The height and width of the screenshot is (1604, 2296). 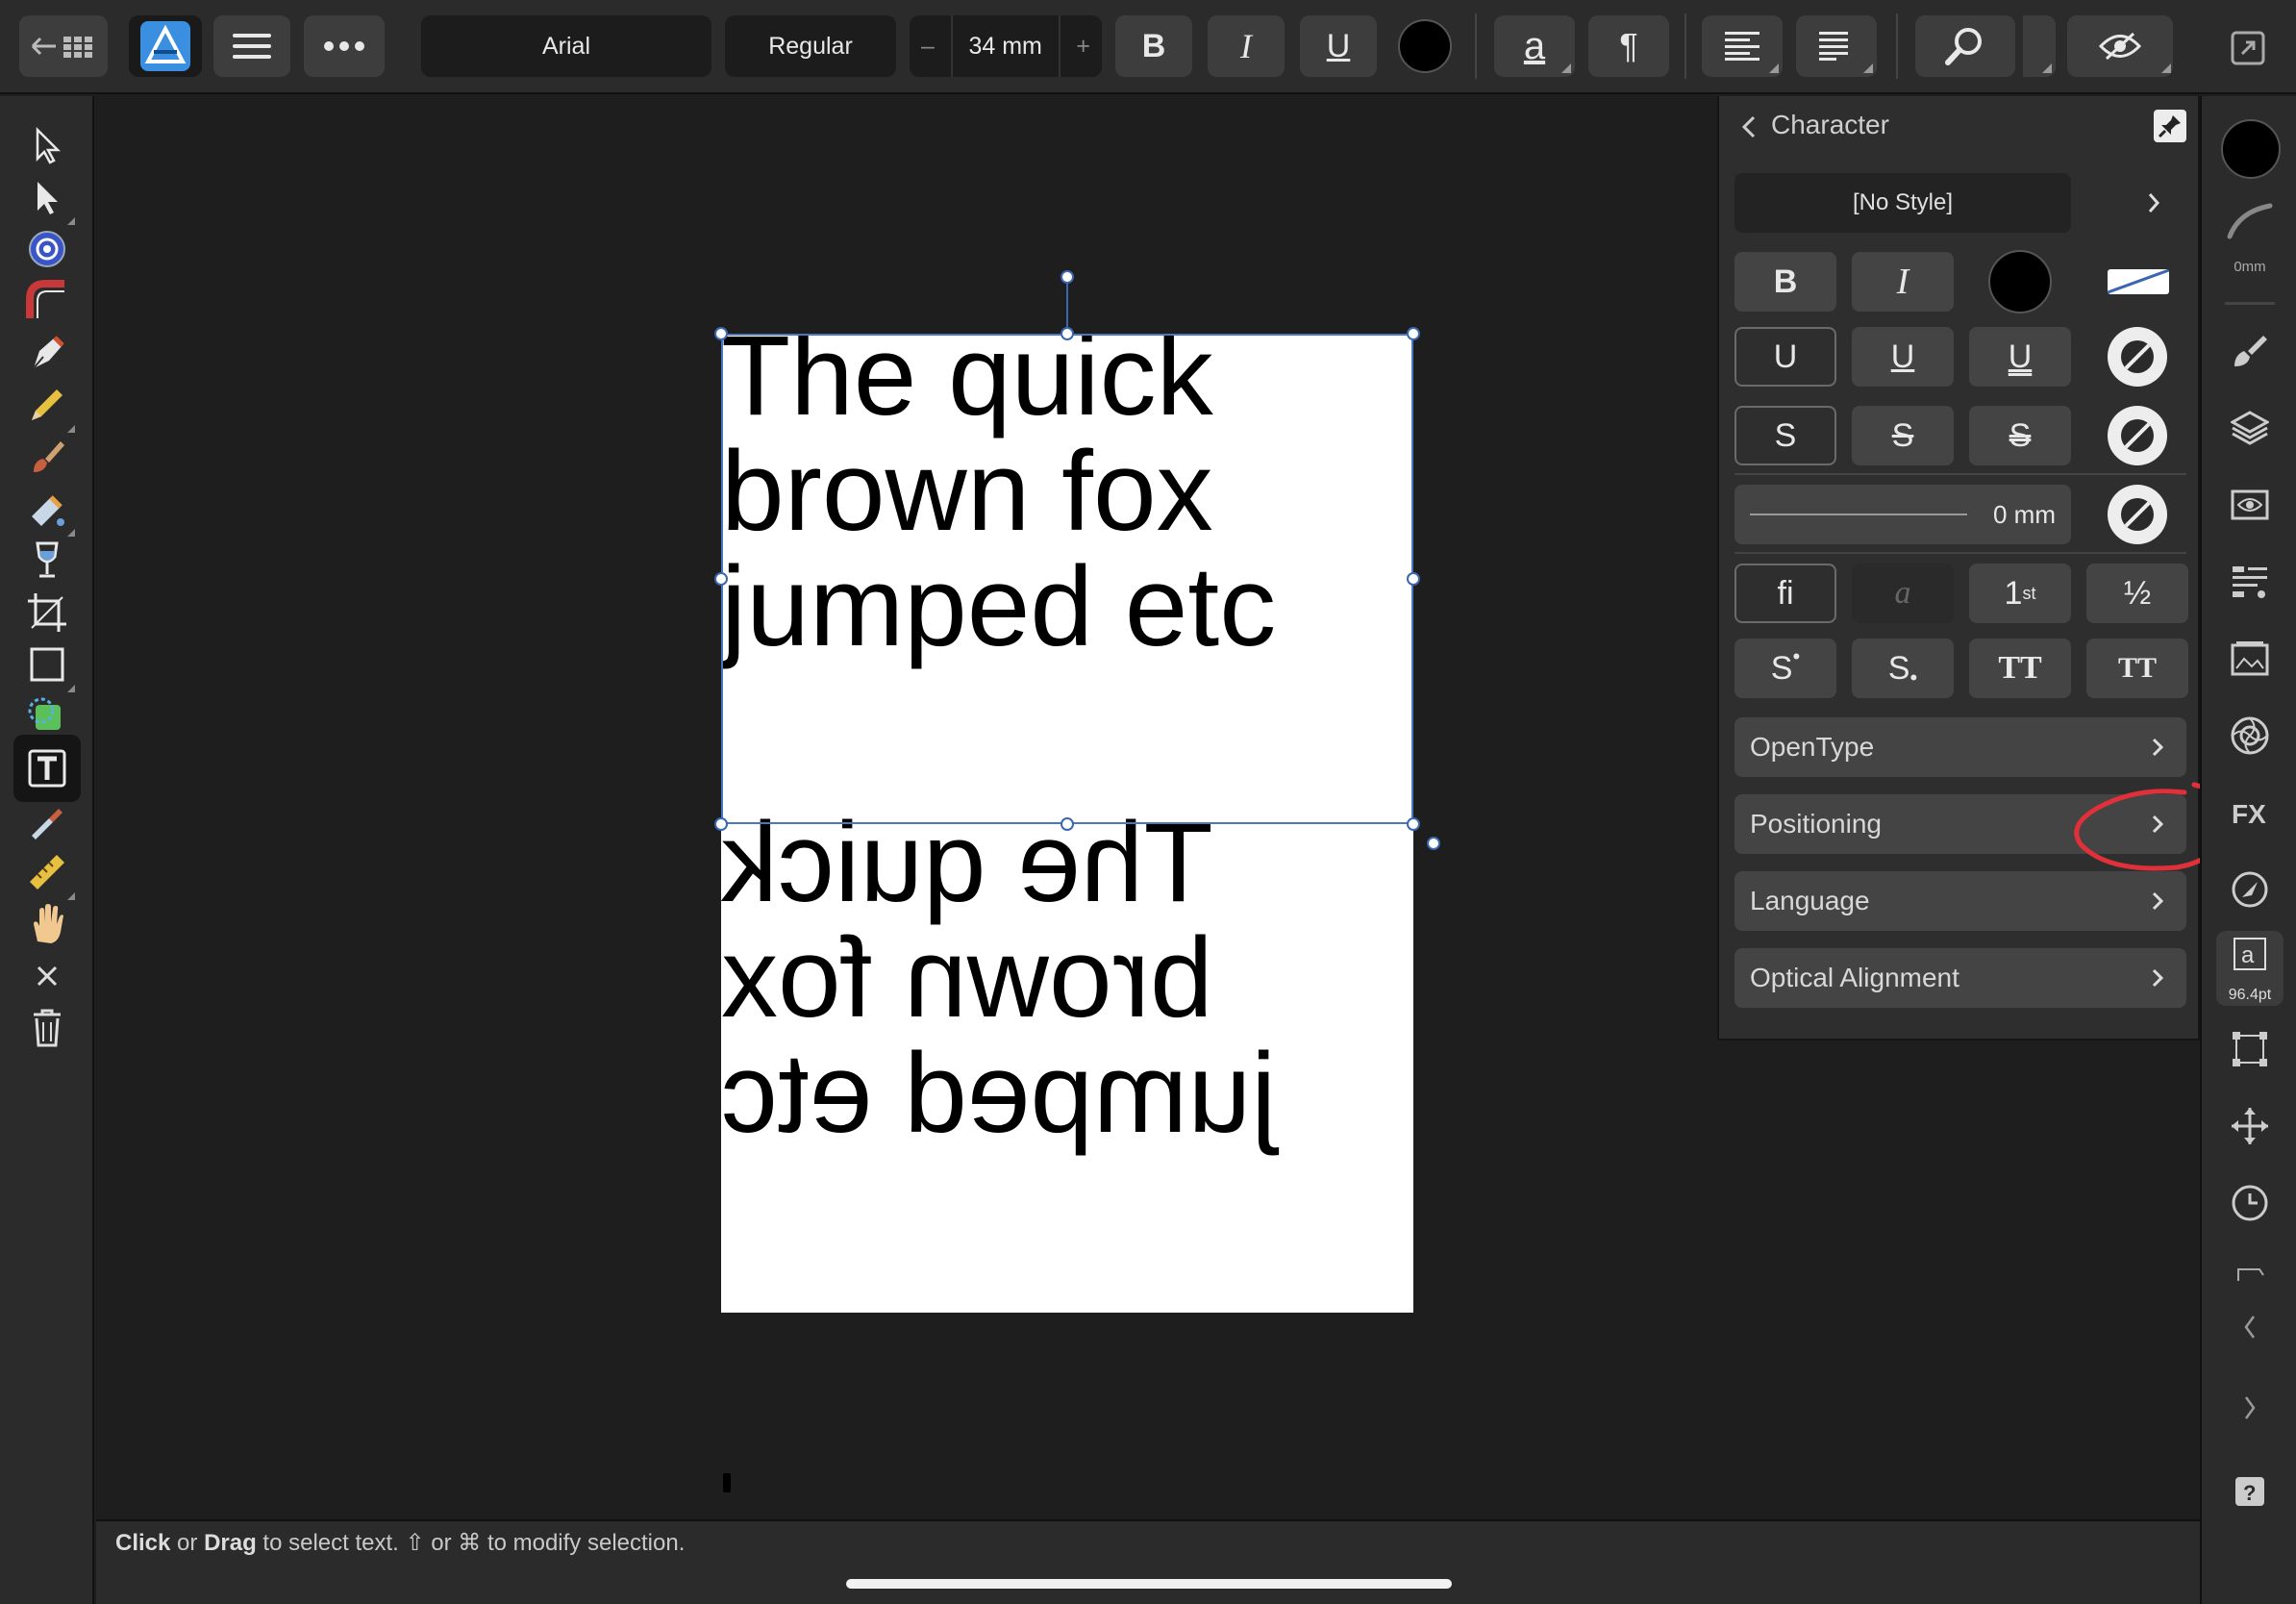 What do you see at coordinates (2250, 889) in the screenshot?
I see `navigator-panel-button` at bounding box center [2250, 889].